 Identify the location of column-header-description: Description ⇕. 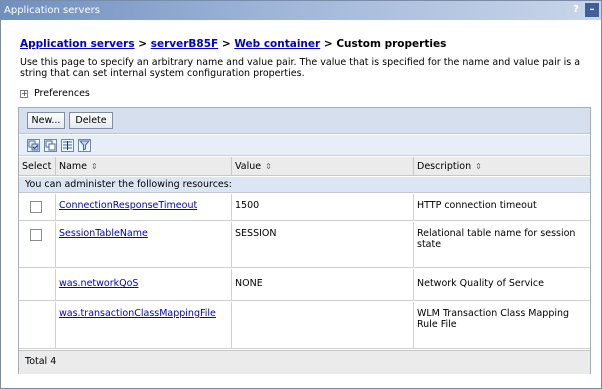
(502, 166).